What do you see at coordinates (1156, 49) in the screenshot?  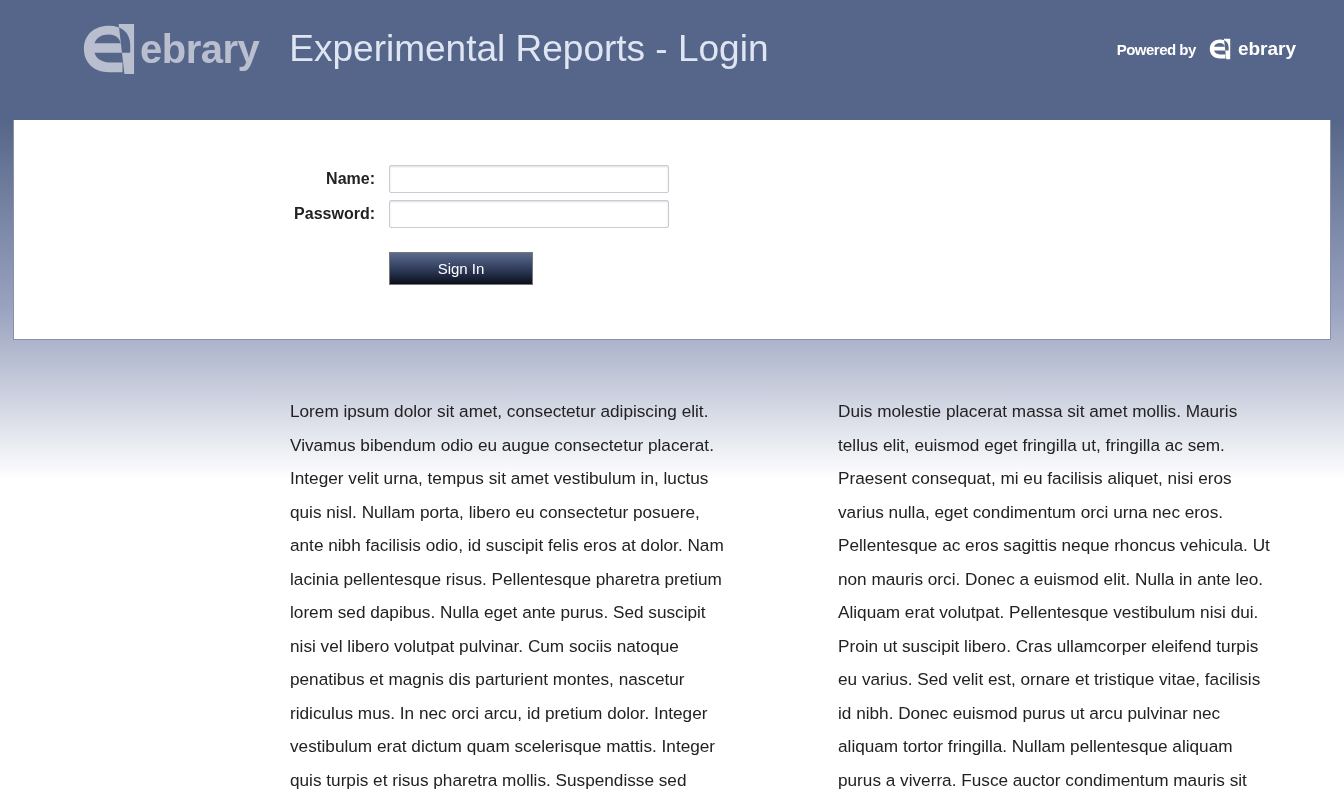 I see `powered-by-text: Powered by` at bounding box center [1156, 49].